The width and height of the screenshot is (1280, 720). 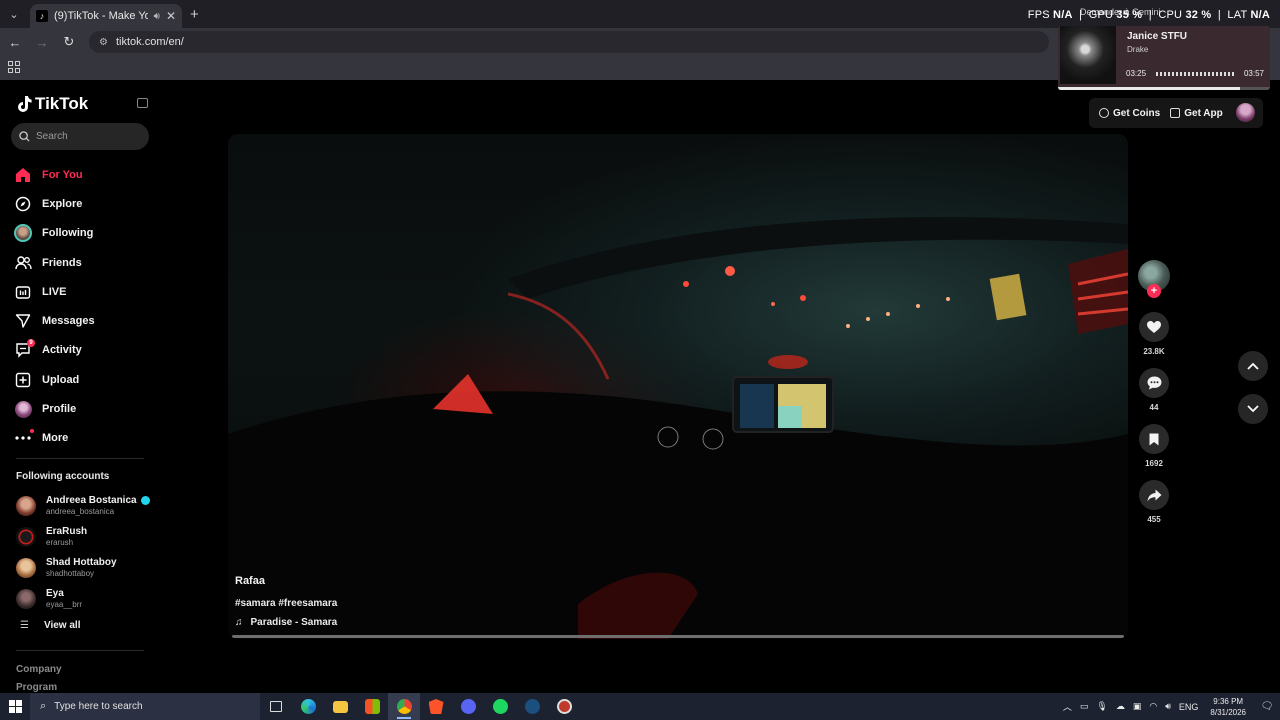 I want to click on reload-icon: ↻, so click(x=69, y=42).